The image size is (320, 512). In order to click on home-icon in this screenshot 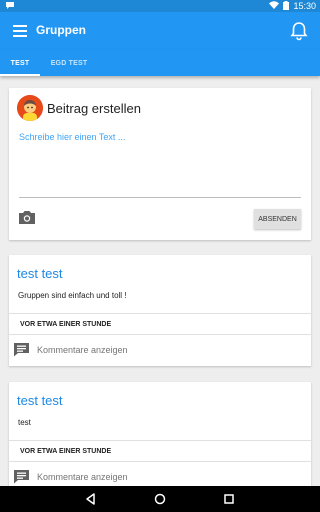, I will do `click(160, 499)`.